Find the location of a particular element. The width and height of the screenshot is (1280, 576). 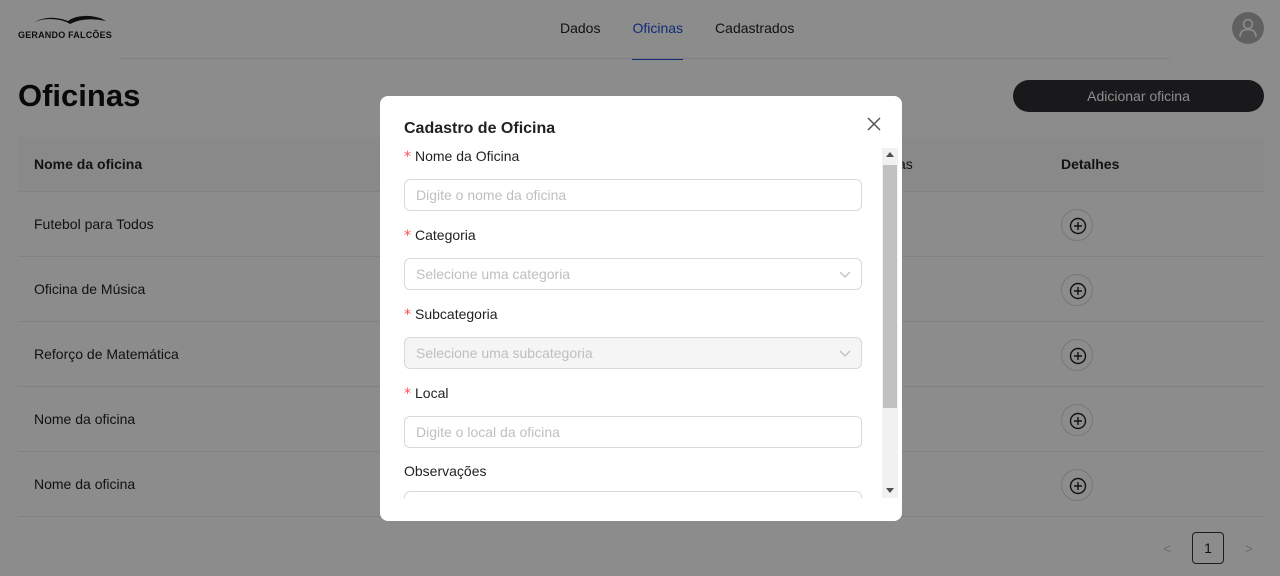

observacoes-field-label: Observações is located at coordinates (445, 471).